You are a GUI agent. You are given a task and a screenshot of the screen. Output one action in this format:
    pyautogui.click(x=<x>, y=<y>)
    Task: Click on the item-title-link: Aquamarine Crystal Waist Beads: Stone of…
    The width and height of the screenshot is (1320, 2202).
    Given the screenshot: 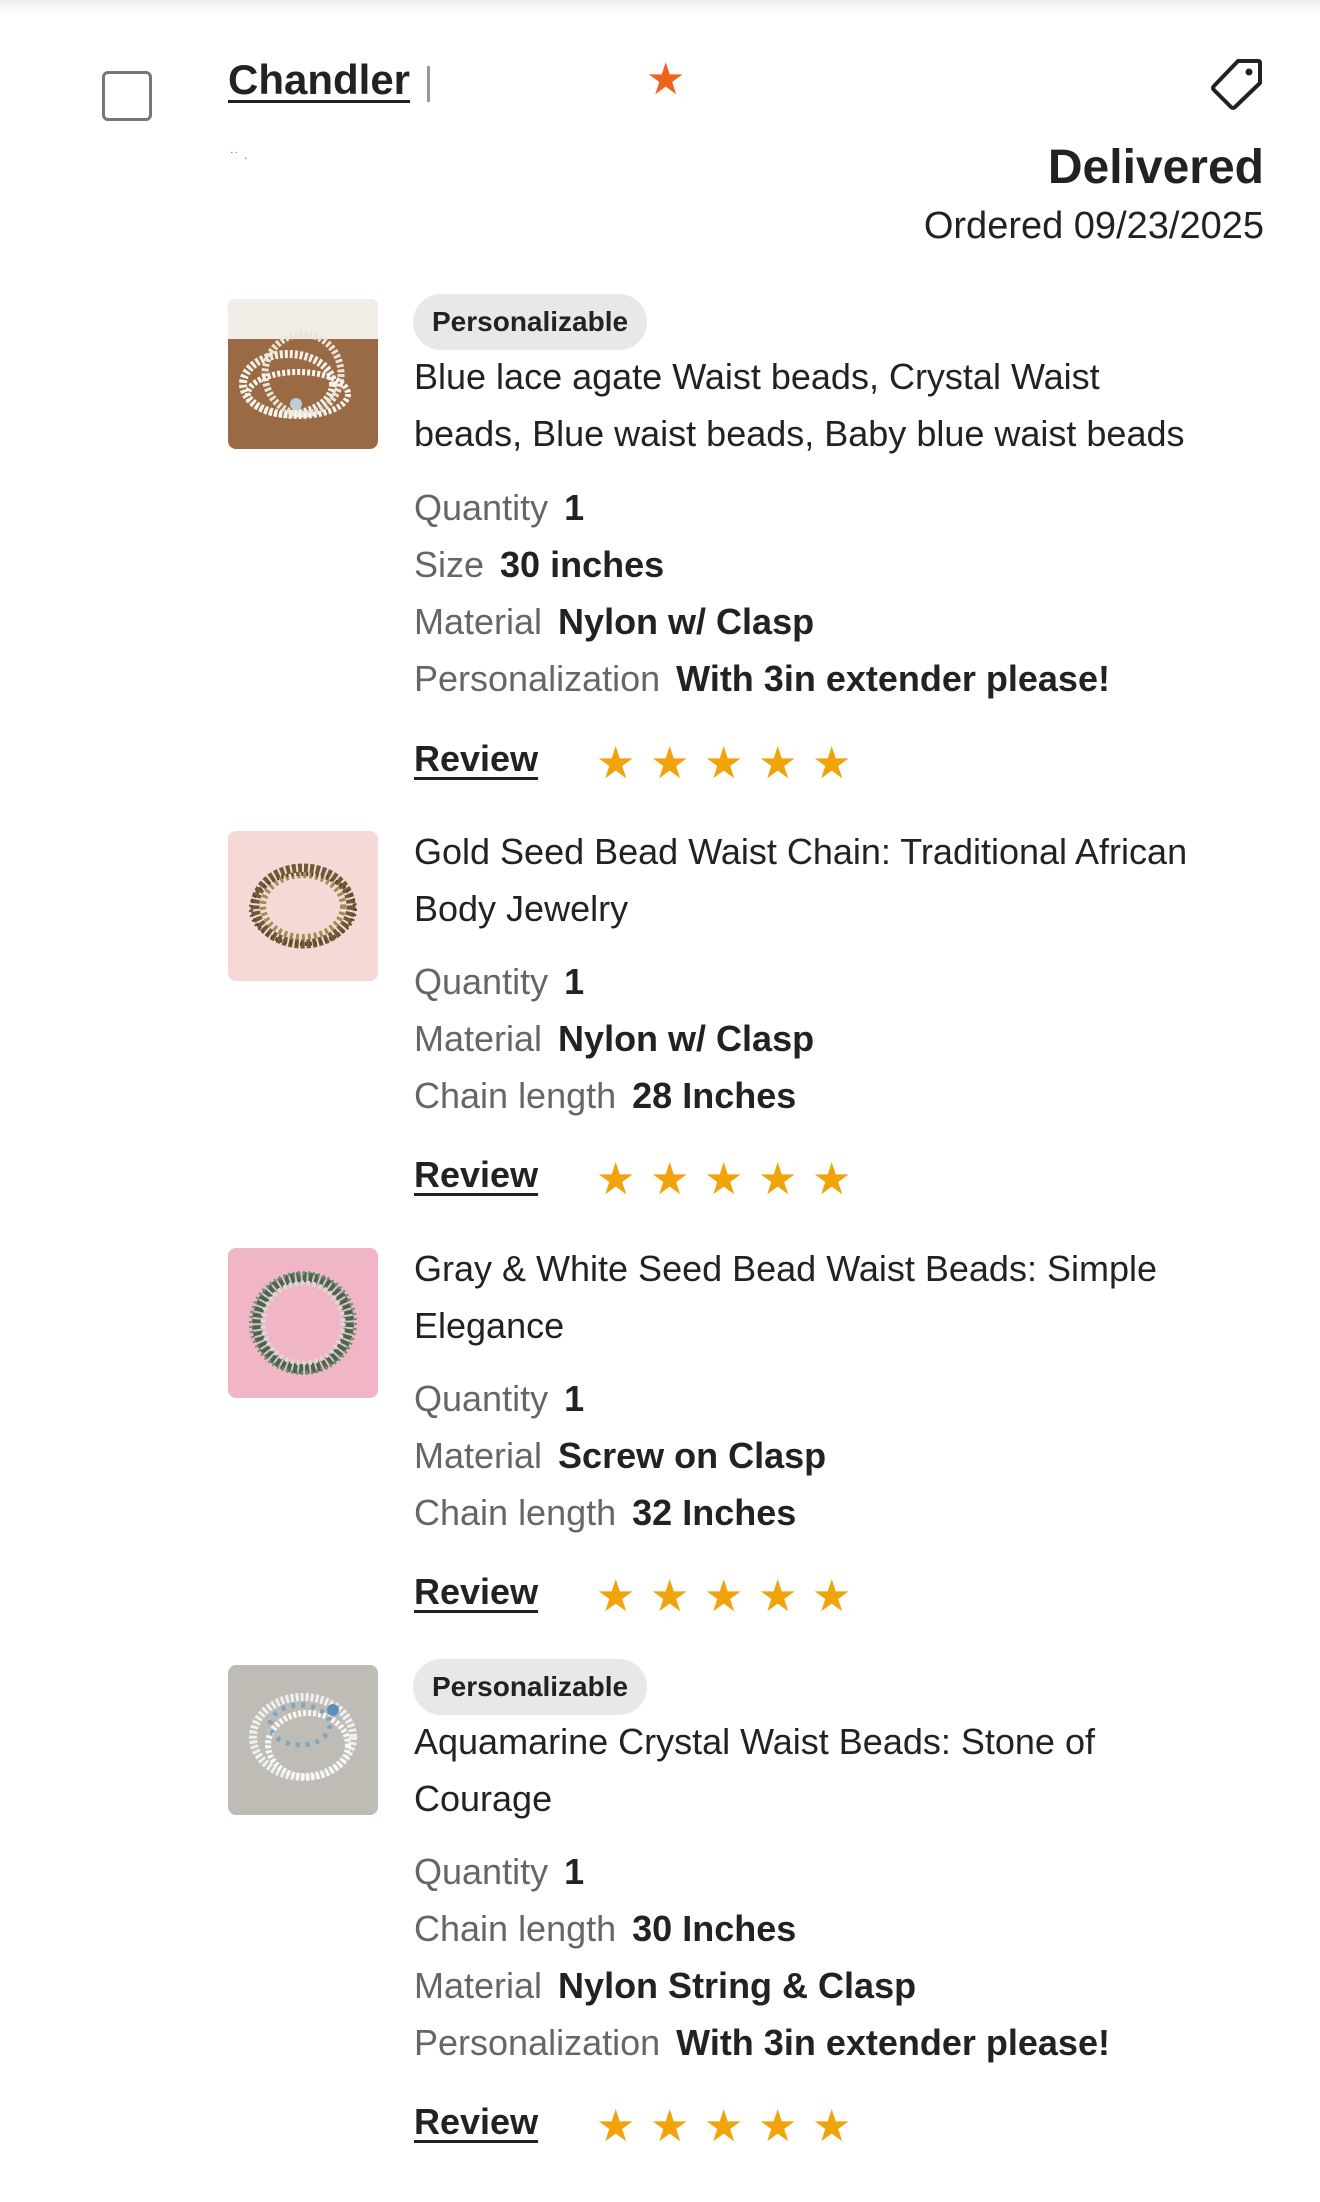 What is the action you would take?
    pyautogui.click(x=829, y=1770)
    